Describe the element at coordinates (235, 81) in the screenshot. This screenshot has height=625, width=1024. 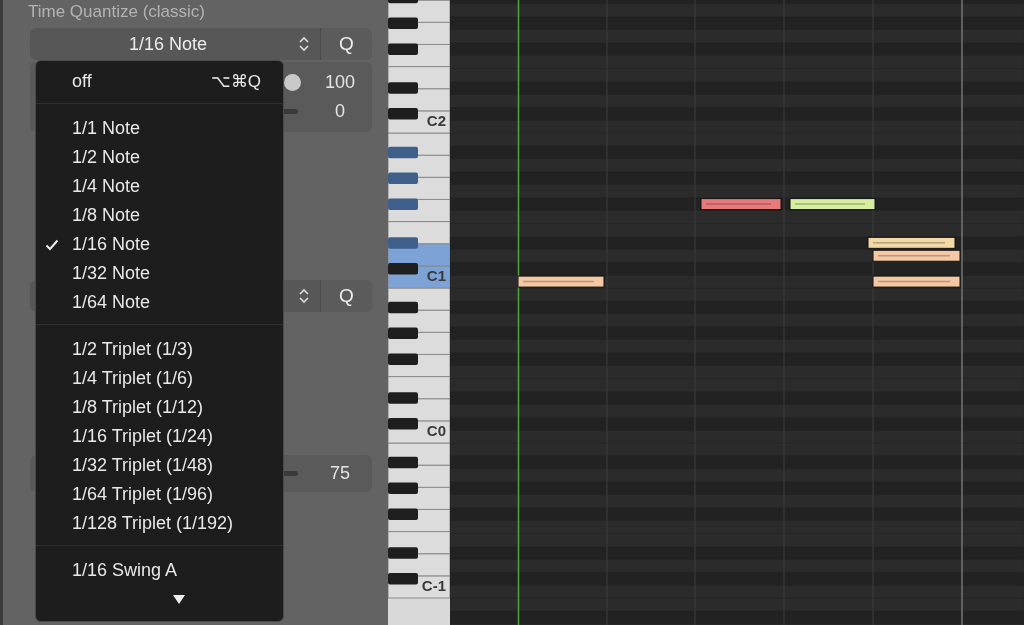
I see `keyboard-shortcut: ⌥⌘Q` at that location.